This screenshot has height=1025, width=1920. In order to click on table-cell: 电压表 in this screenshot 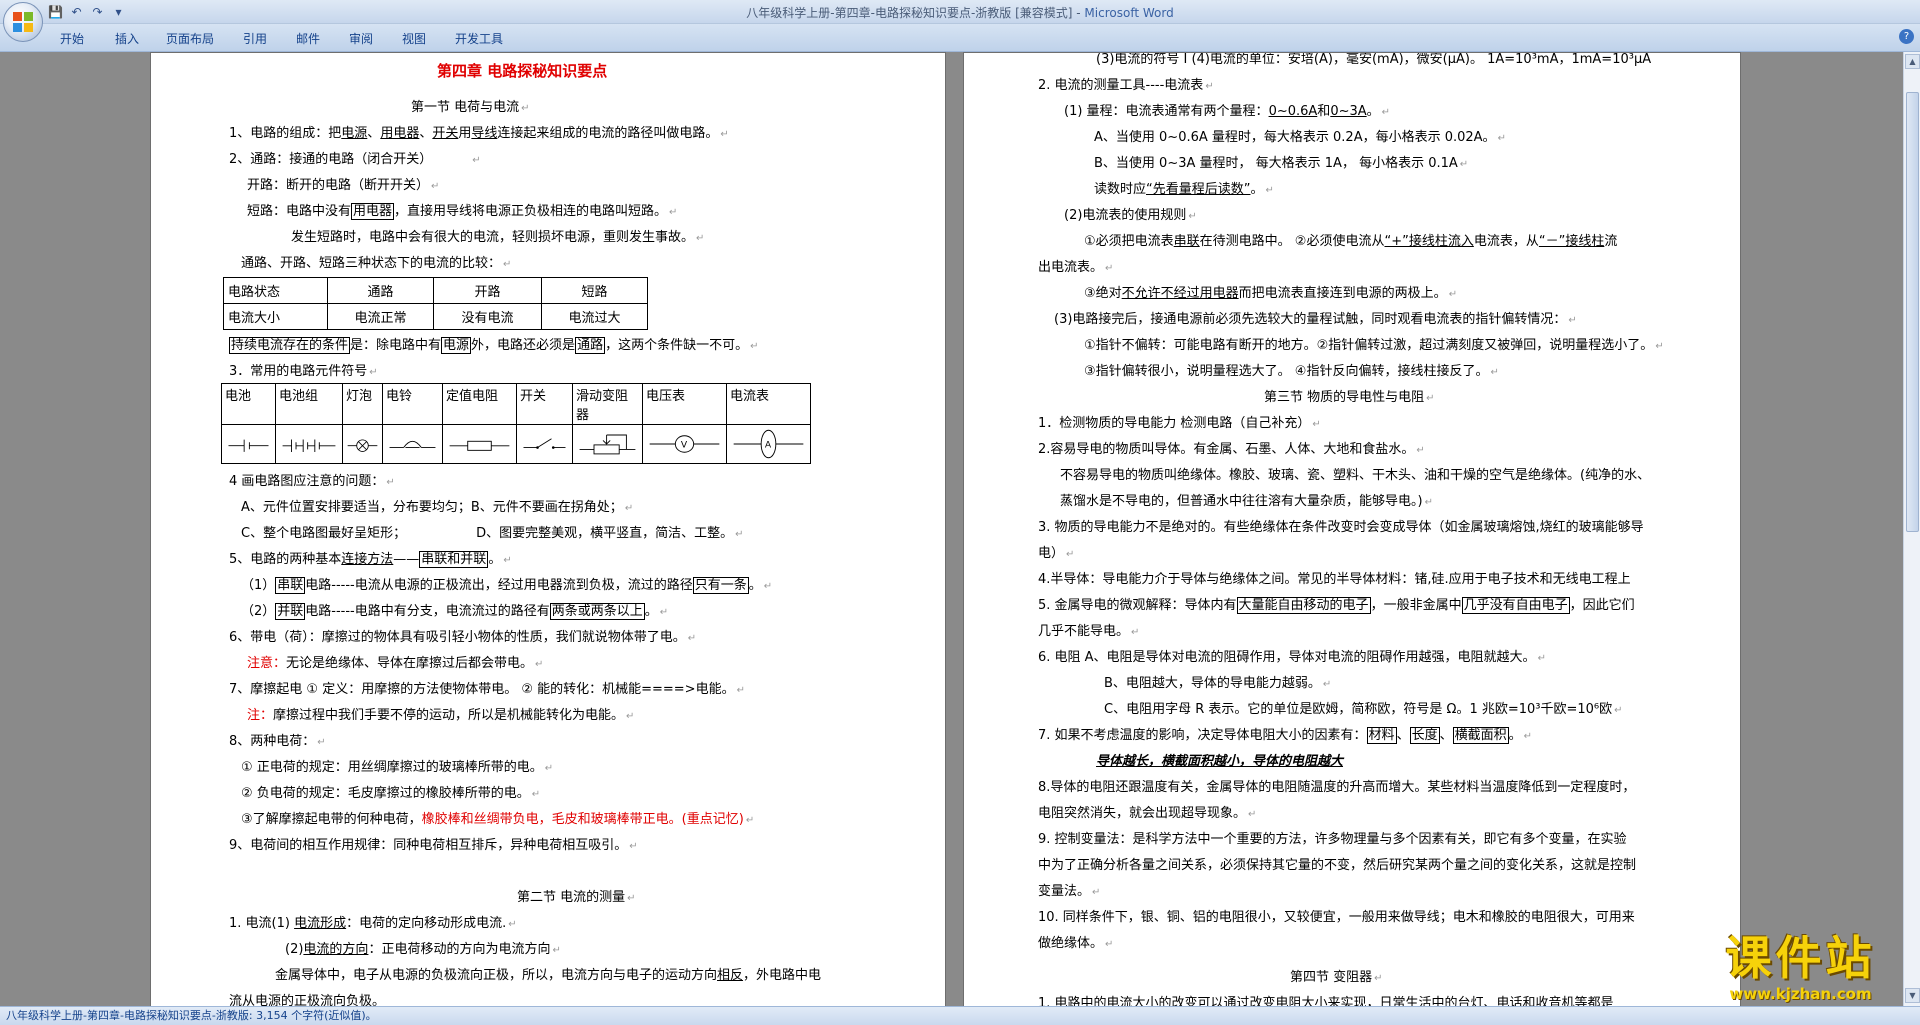, I will do `click(684, 404)`.